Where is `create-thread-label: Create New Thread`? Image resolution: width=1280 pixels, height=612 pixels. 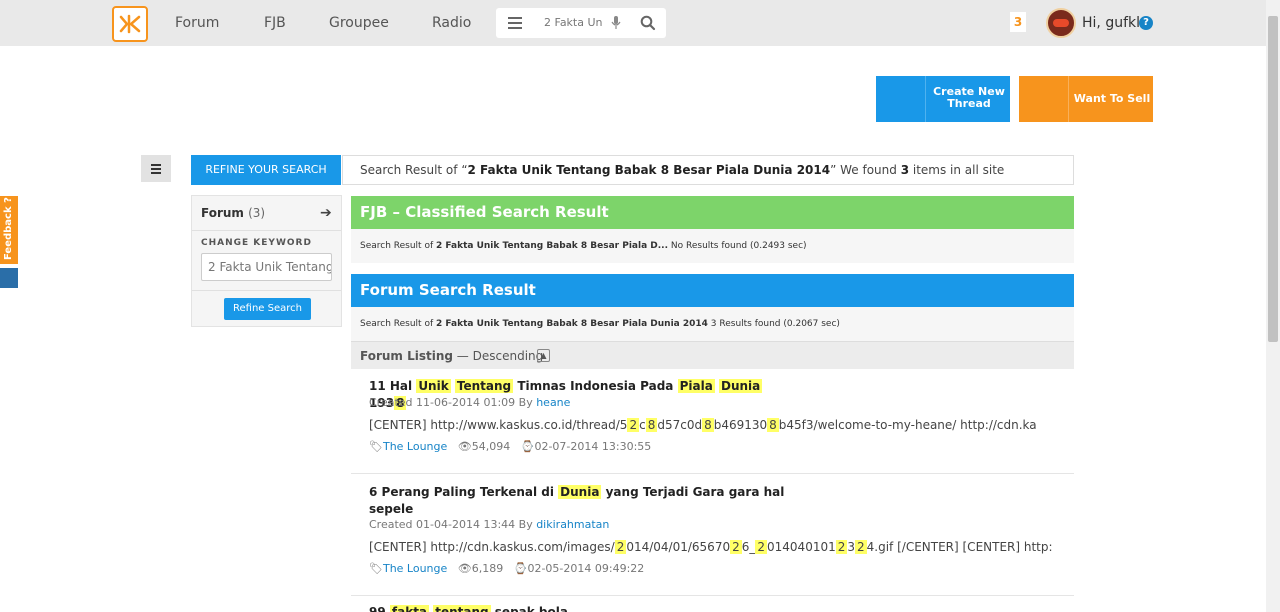 create-thread-label: Create New Thread is located at coordinates (969, 97).